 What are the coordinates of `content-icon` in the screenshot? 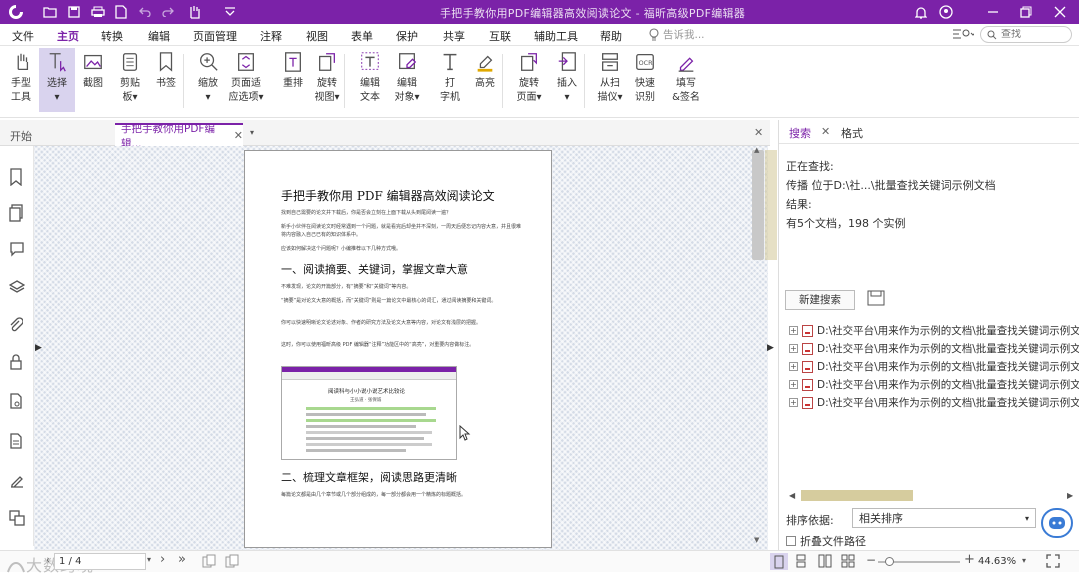 It's located at (17, 518).